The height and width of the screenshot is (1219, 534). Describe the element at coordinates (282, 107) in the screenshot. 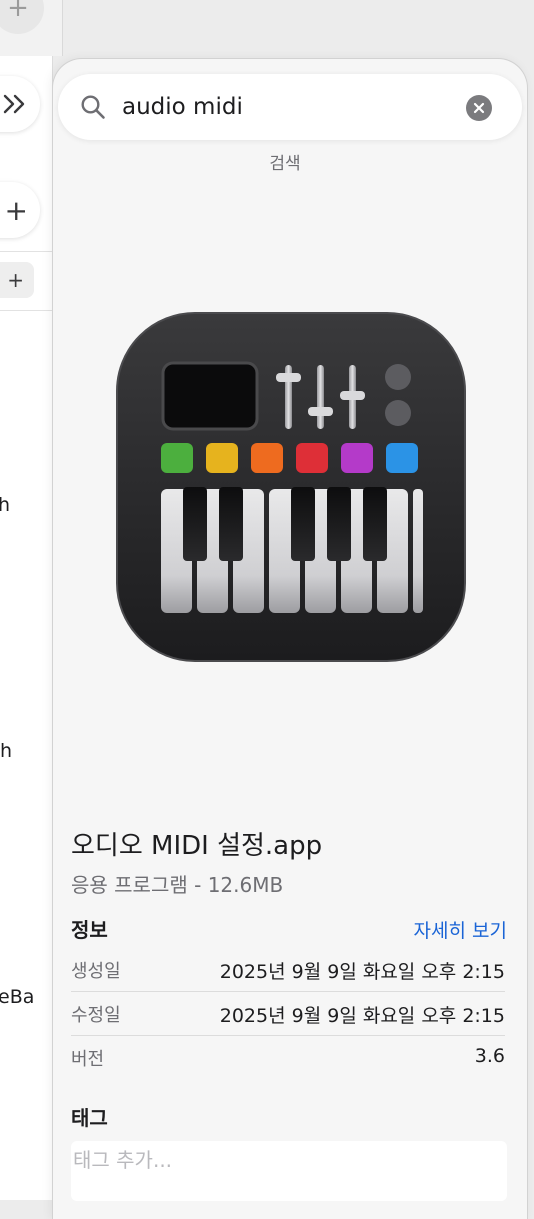

I see `search-input` at that location.